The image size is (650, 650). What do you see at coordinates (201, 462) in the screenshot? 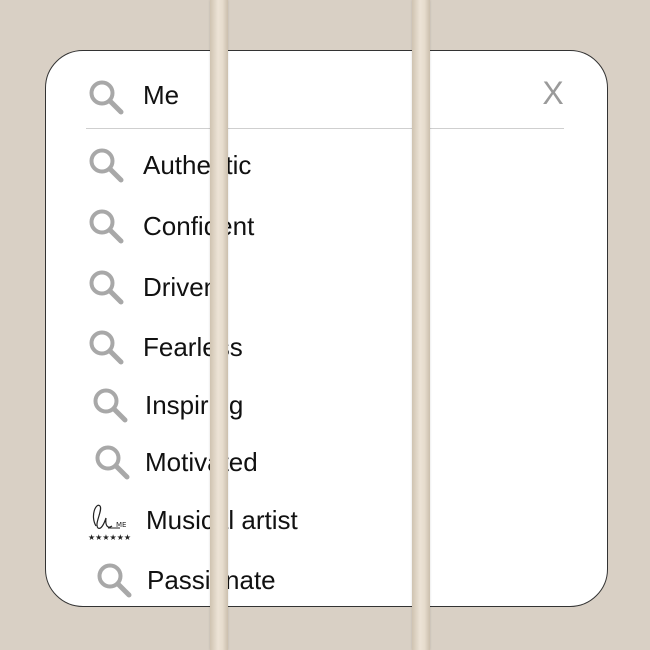
I see `suggestion-label: Motivated` at bounding box center [201, 462].